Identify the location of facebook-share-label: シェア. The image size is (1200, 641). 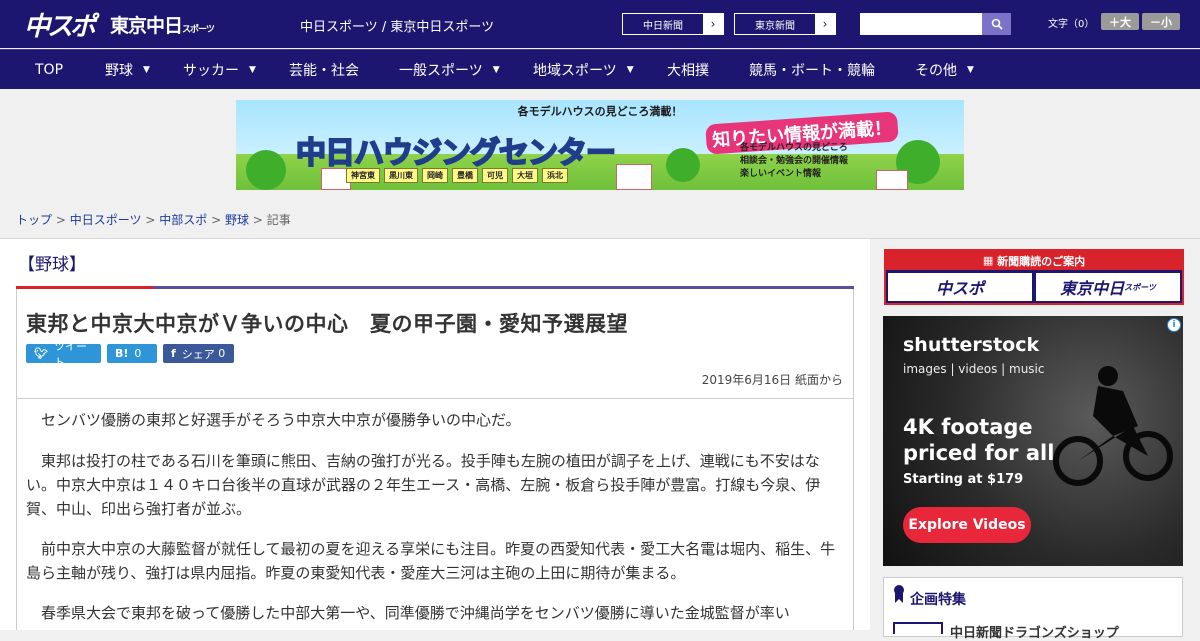
(198, 354).